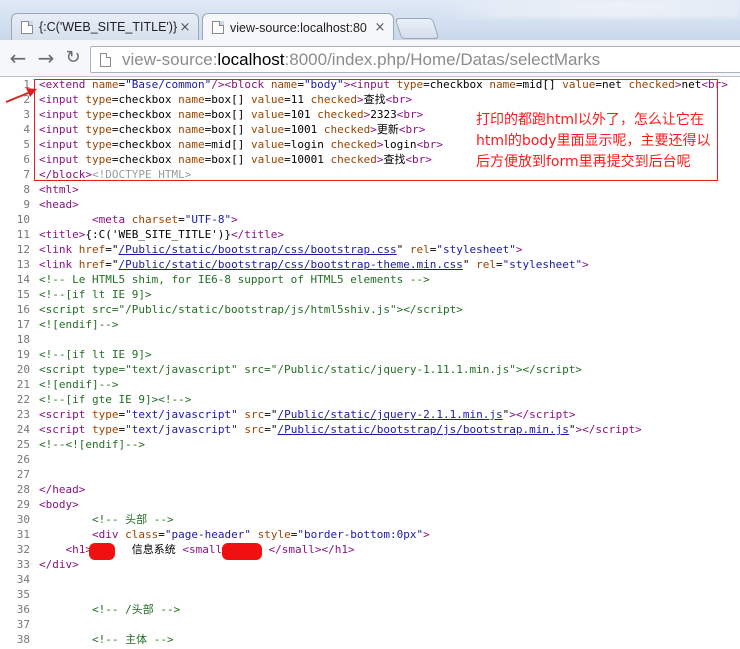 The image size is (740, 649). I want to click on line-code: <!-- /头部 -->, so click(136, 609).